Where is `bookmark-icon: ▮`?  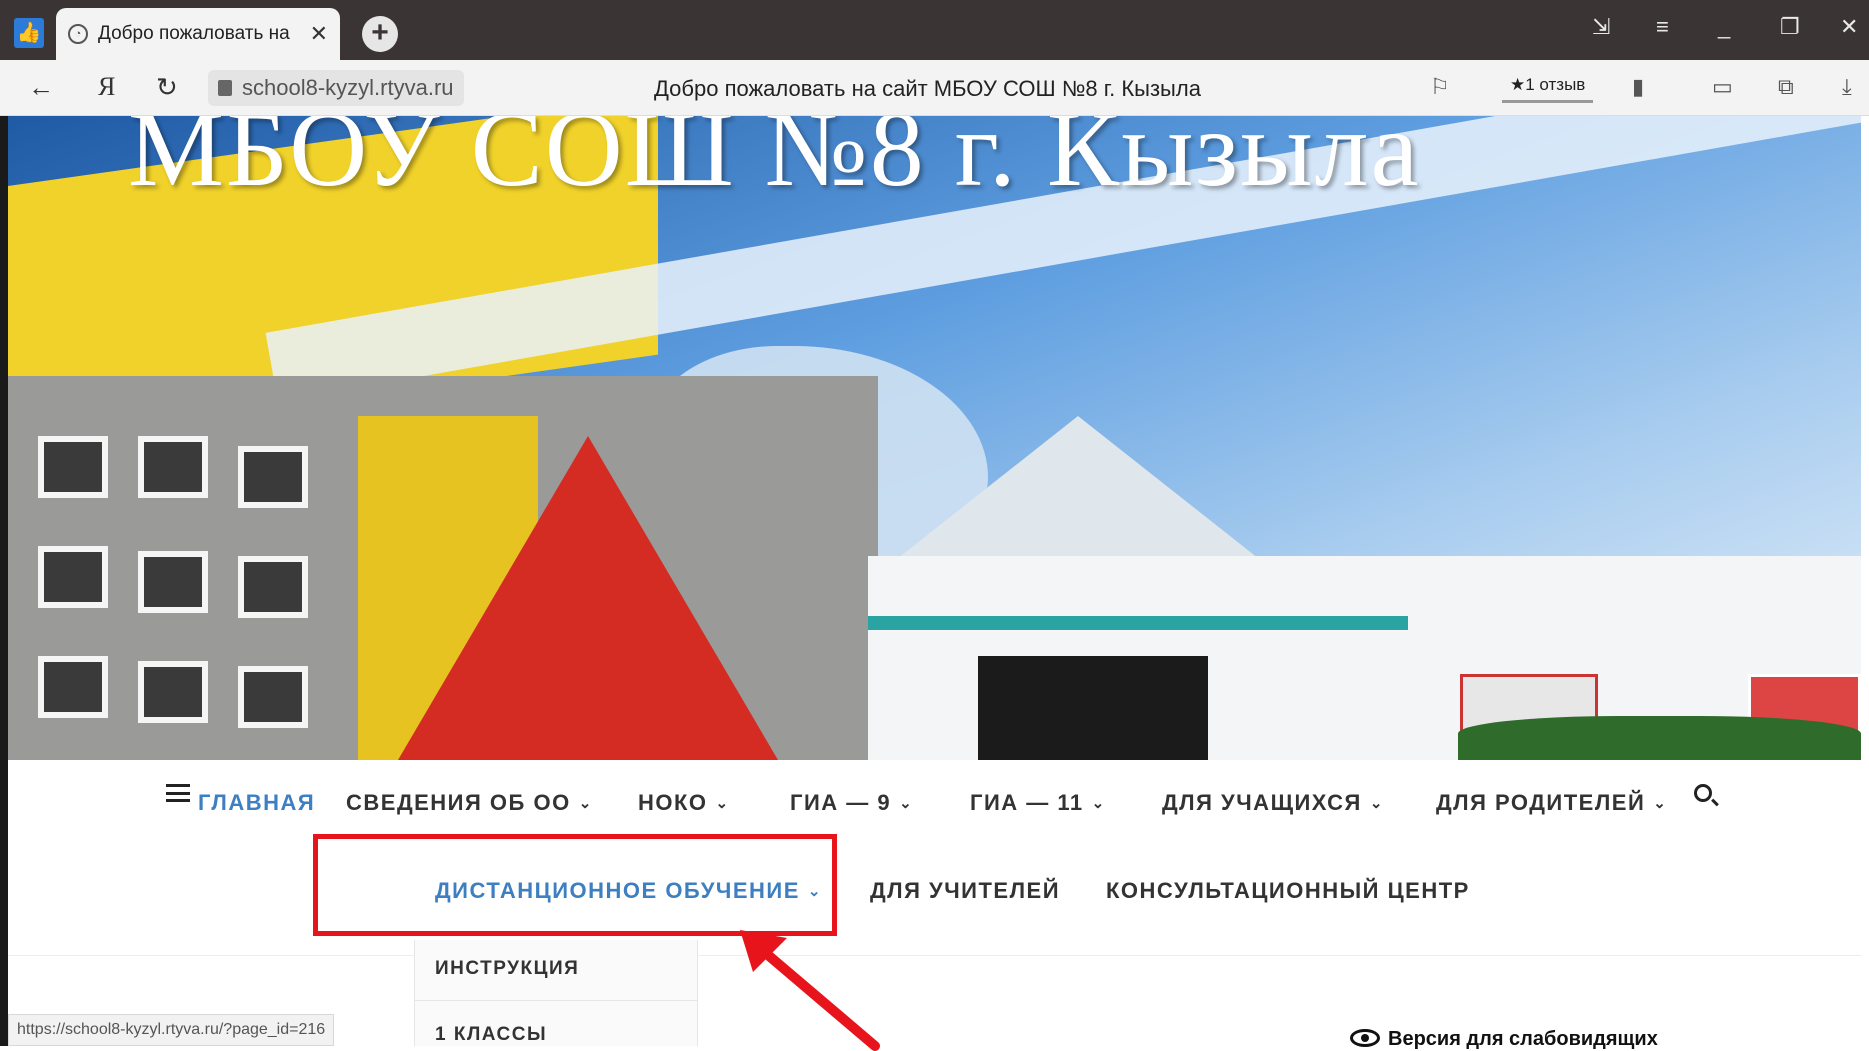 bookmark-icon: ▮ is located at coordinates (1638, 87).